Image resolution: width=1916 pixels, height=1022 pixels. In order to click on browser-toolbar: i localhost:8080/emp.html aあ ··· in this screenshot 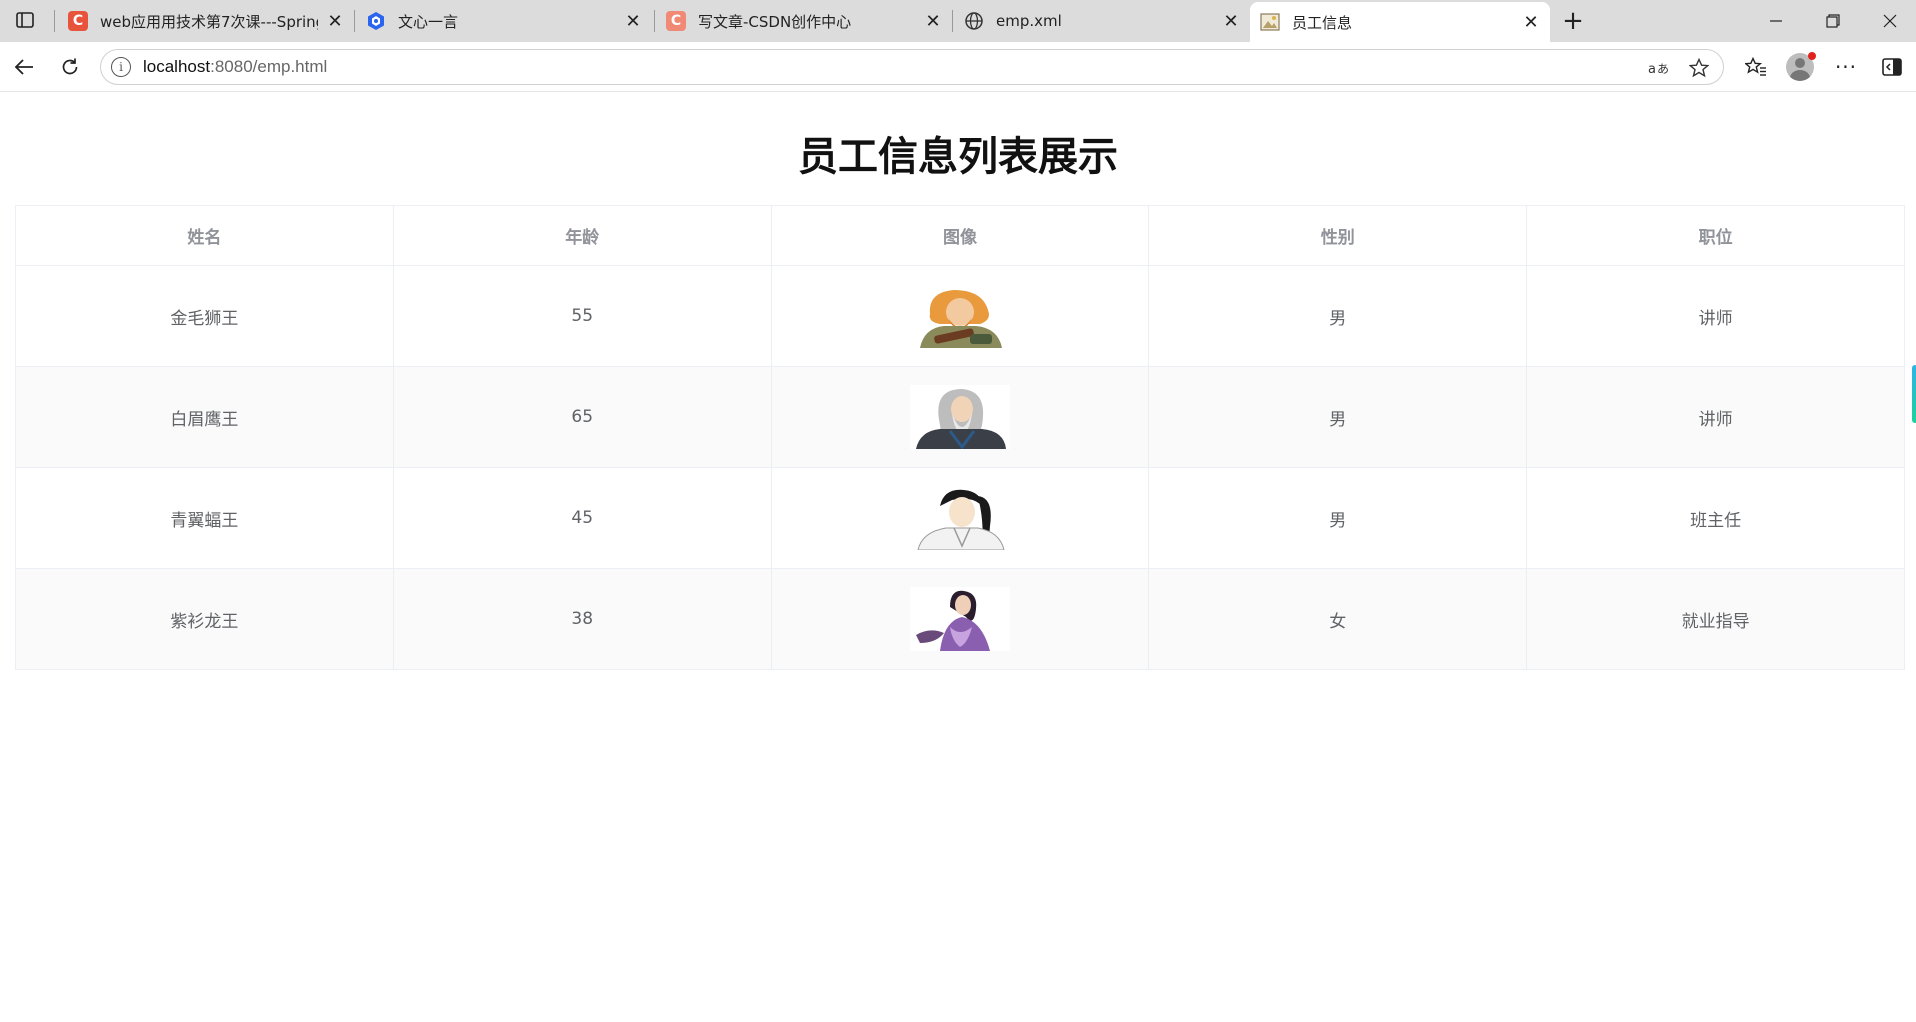, I will do `click(958, 67)`.